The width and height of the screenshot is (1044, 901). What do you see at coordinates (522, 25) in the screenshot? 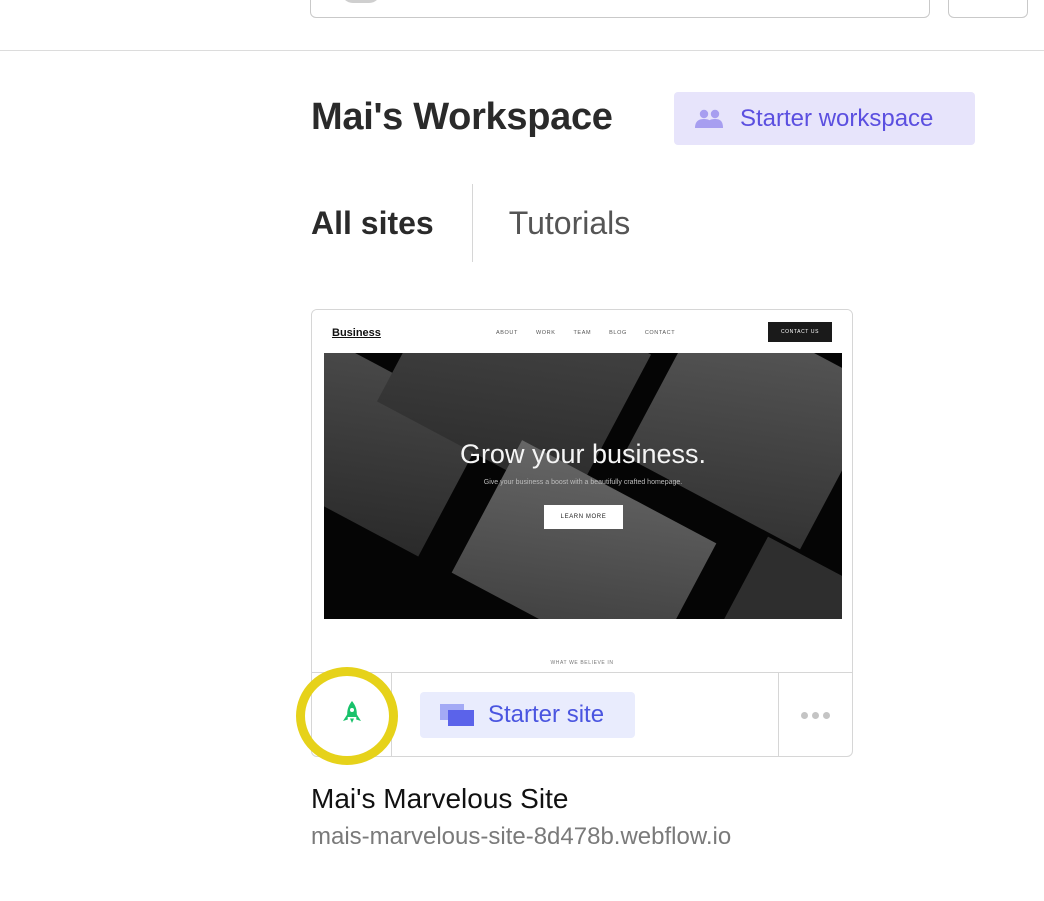
I see `top-bar` at bounding box center [522, 25].